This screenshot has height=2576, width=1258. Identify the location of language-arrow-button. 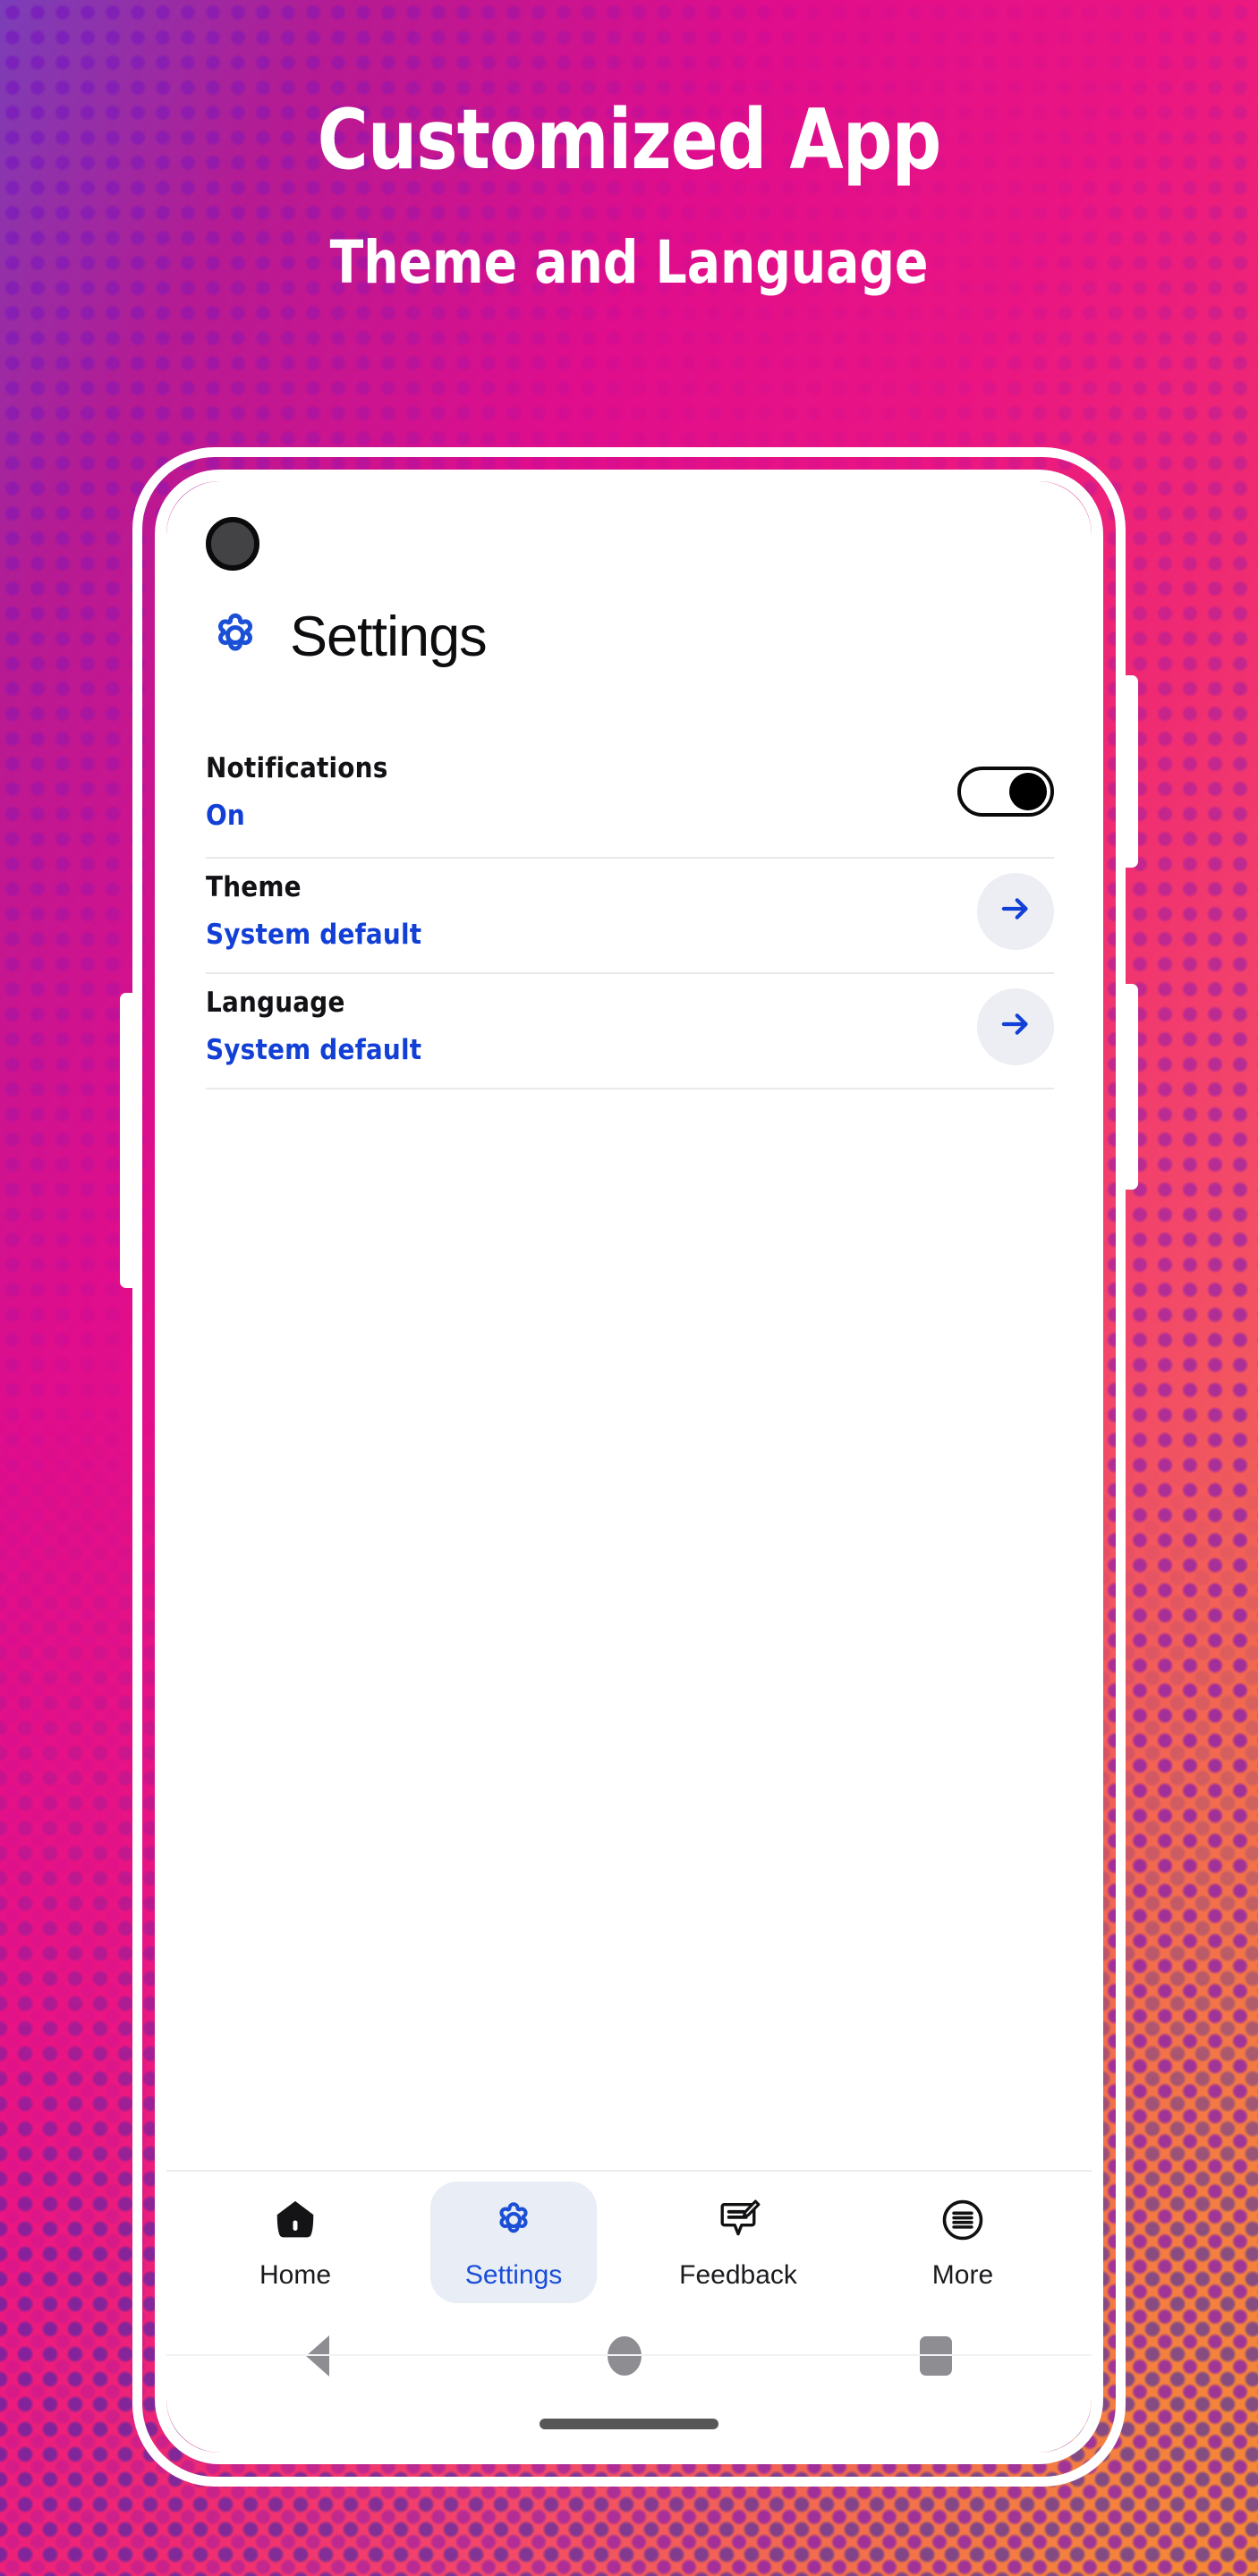
(1015, 1026).